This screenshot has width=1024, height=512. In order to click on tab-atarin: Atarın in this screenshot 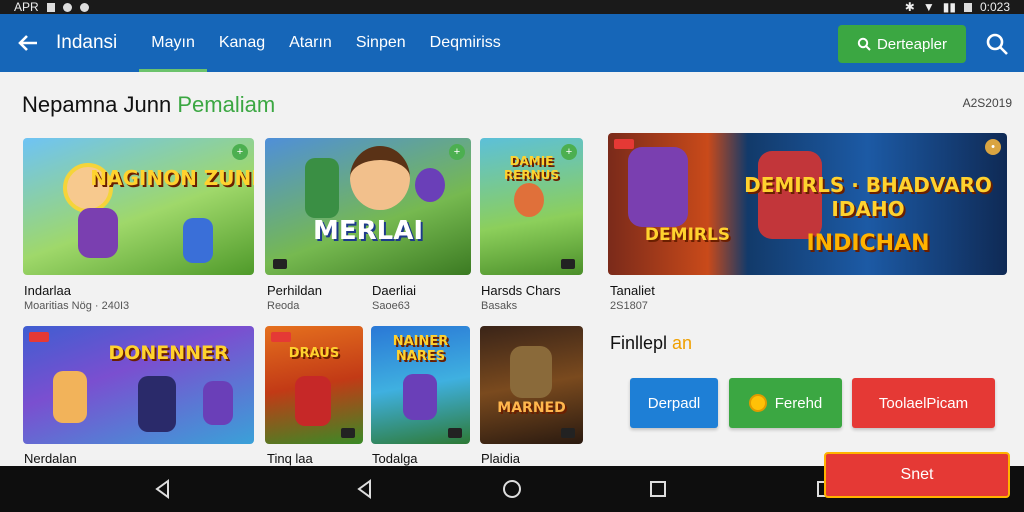, I will do `click(310, 43)`.